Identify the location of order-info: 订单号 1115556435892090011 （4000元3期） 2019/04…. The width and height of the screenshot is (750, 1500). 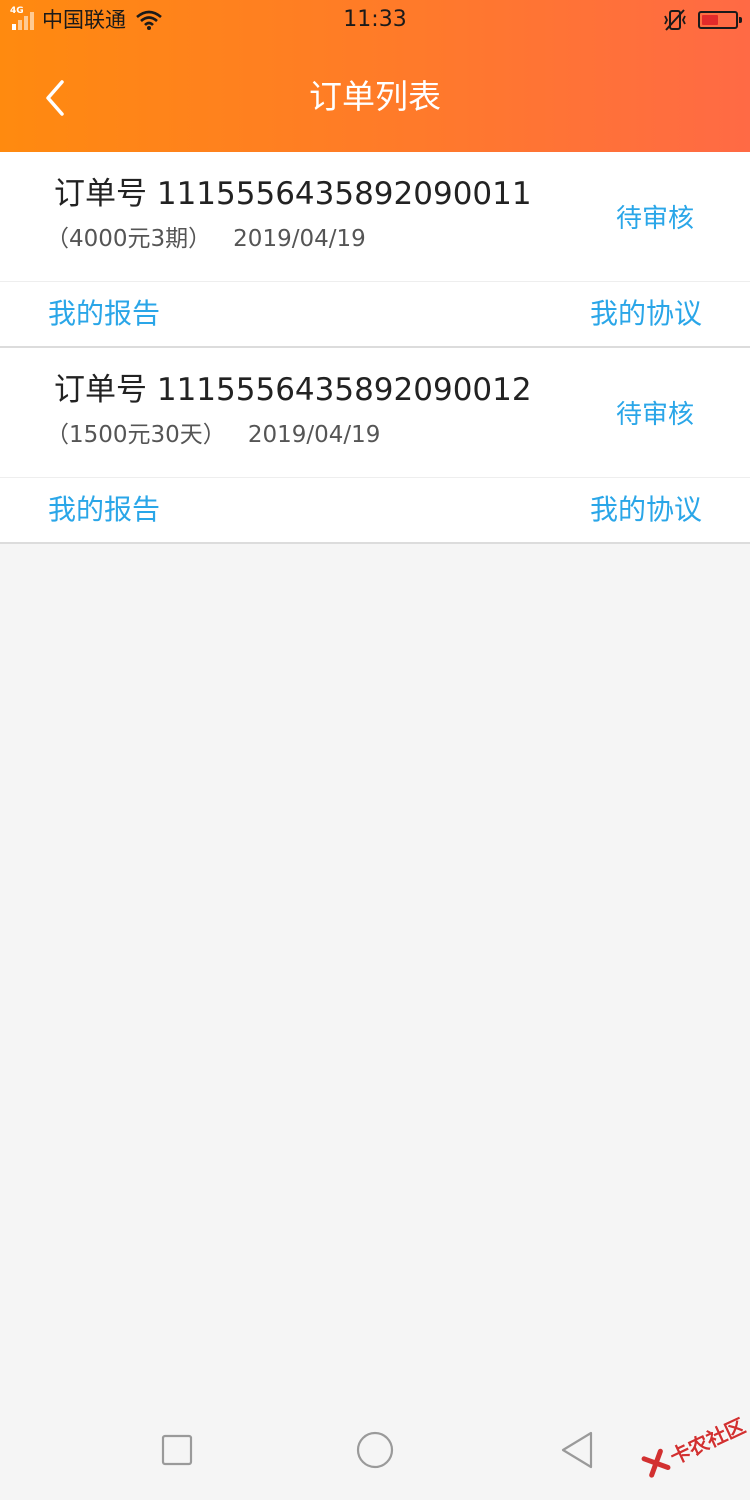
(375, 217).